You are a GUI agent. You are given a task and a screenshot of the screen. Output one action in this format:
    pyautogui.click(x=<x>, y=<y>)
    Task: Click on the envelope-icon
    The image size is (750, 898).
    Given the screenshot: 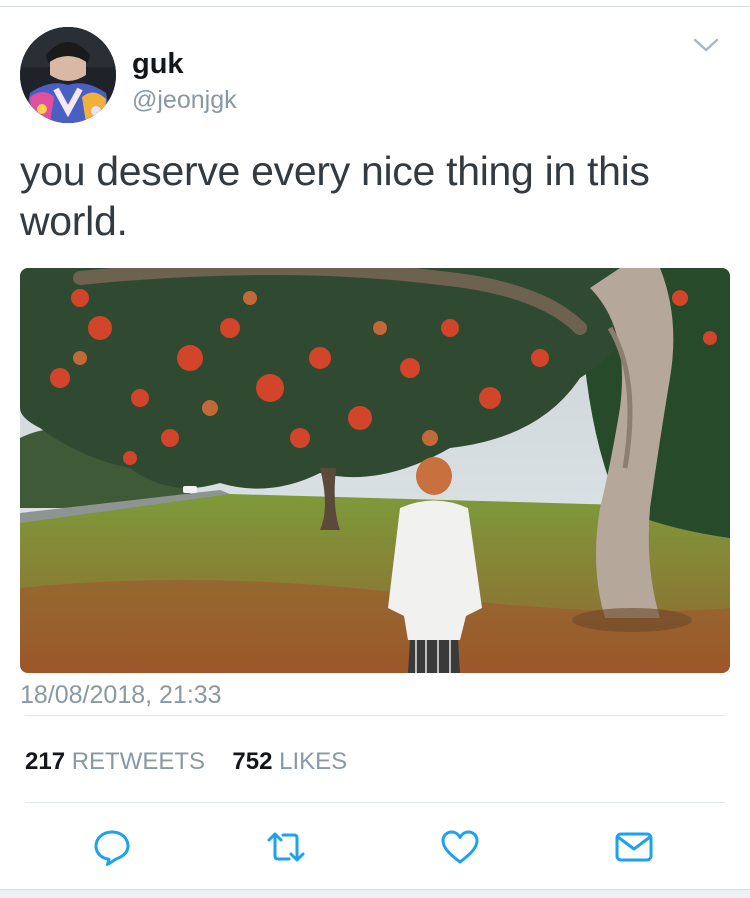 What is the action you would take?
    pyautogui.click(x=634, y=847)
    